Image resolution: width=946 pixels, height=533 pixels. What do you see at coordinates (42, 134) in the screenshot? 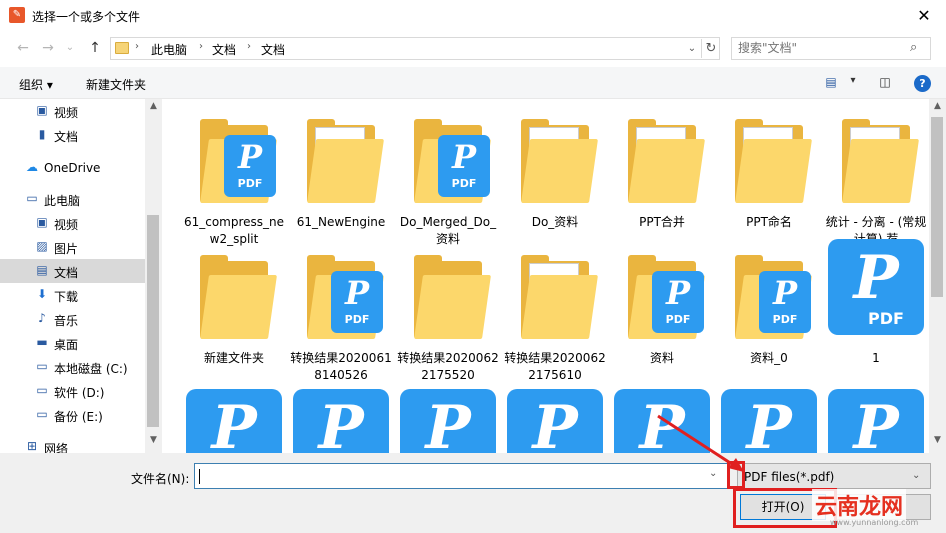
I see `nav-icon: ▮` at bounding box center [42, 134].